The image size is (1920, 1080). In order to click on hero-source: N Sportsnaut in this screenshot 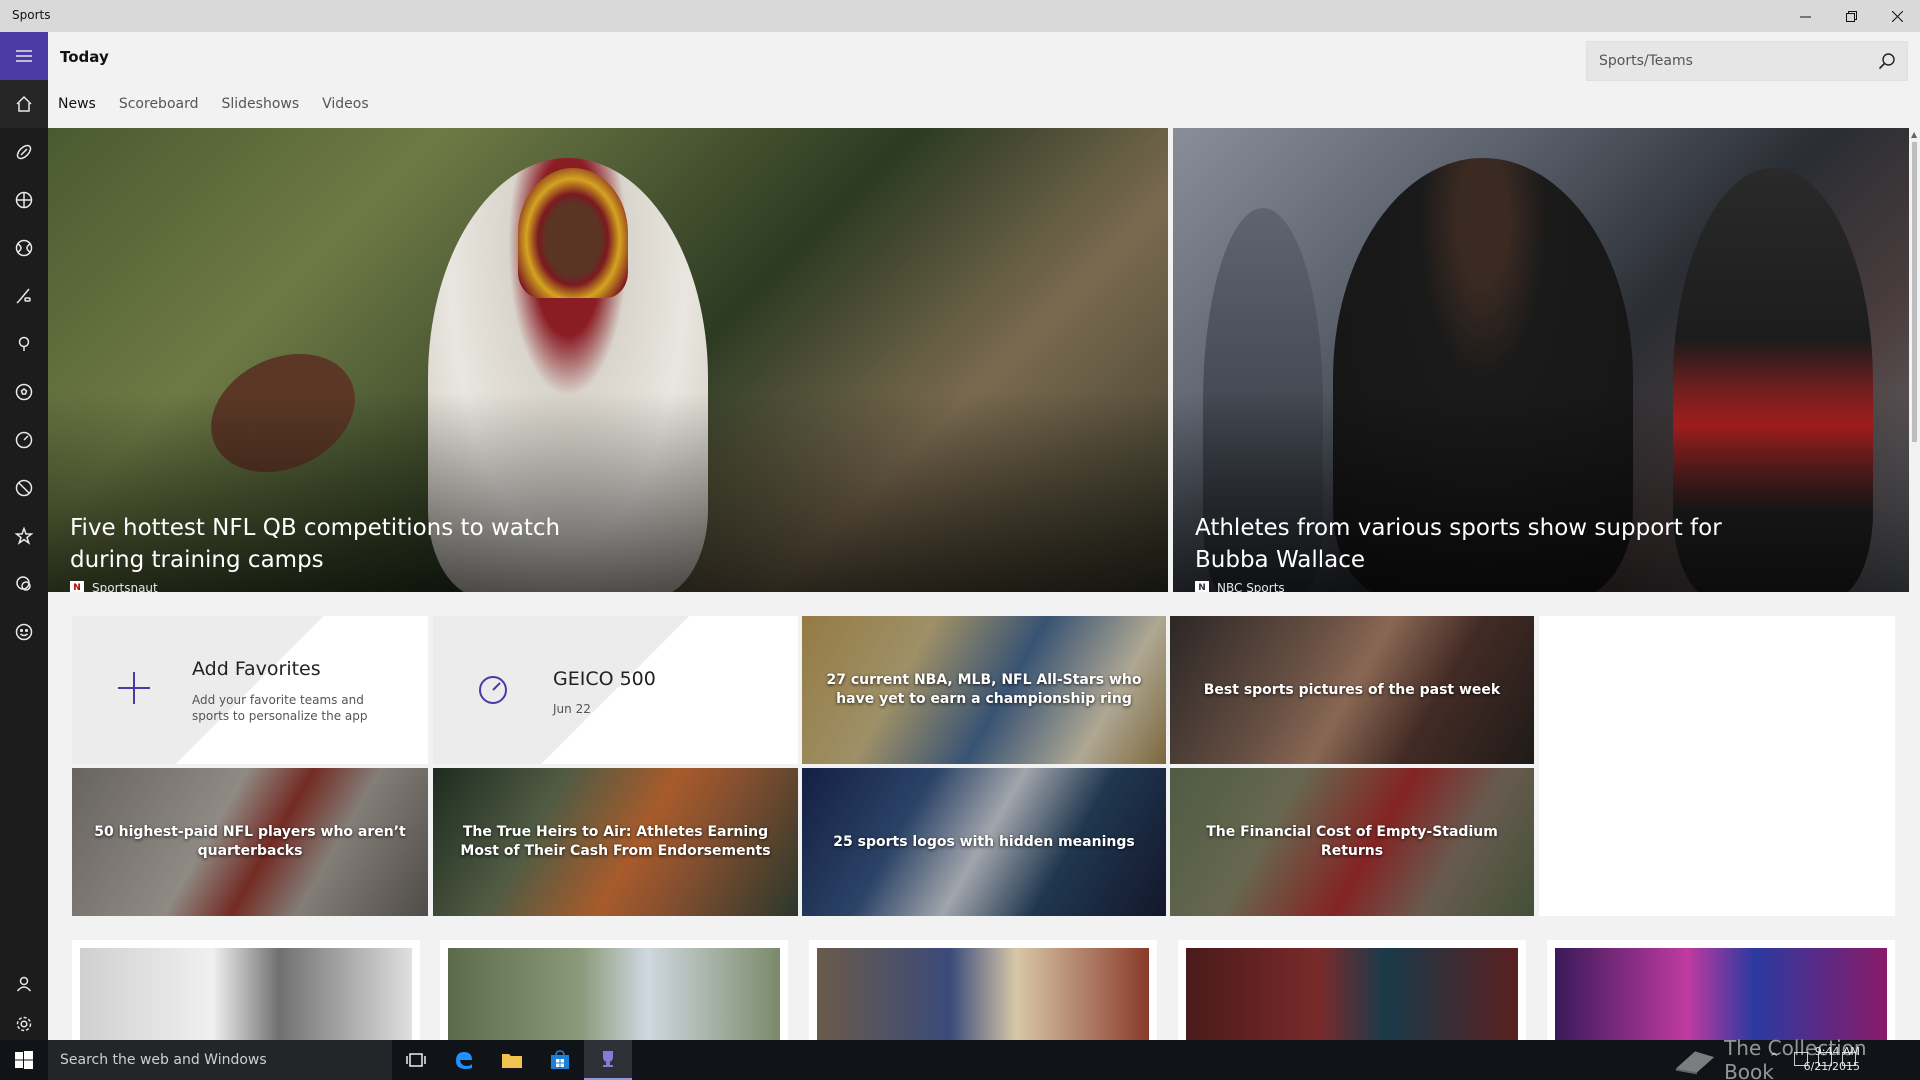, I will do `click(114, 586)`.